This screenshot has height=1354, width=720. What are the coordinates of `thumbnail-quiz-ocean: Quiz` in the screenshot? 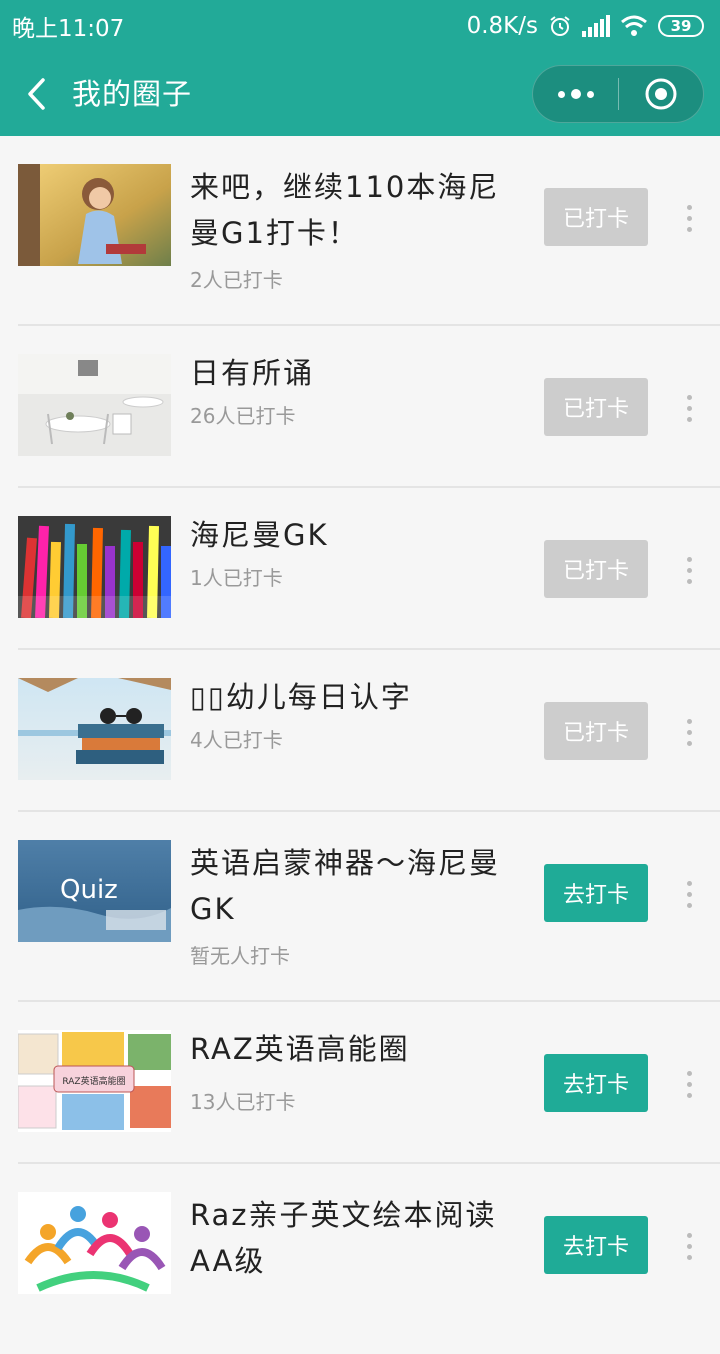 It's located at (94, 891).